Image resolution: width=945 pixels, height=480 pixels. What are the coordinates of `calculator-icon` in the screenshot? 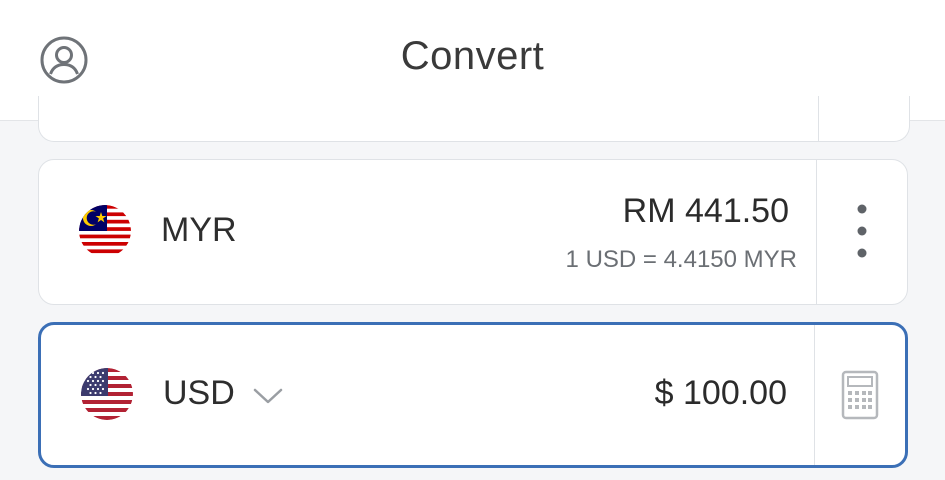 It's located at (860, 396).